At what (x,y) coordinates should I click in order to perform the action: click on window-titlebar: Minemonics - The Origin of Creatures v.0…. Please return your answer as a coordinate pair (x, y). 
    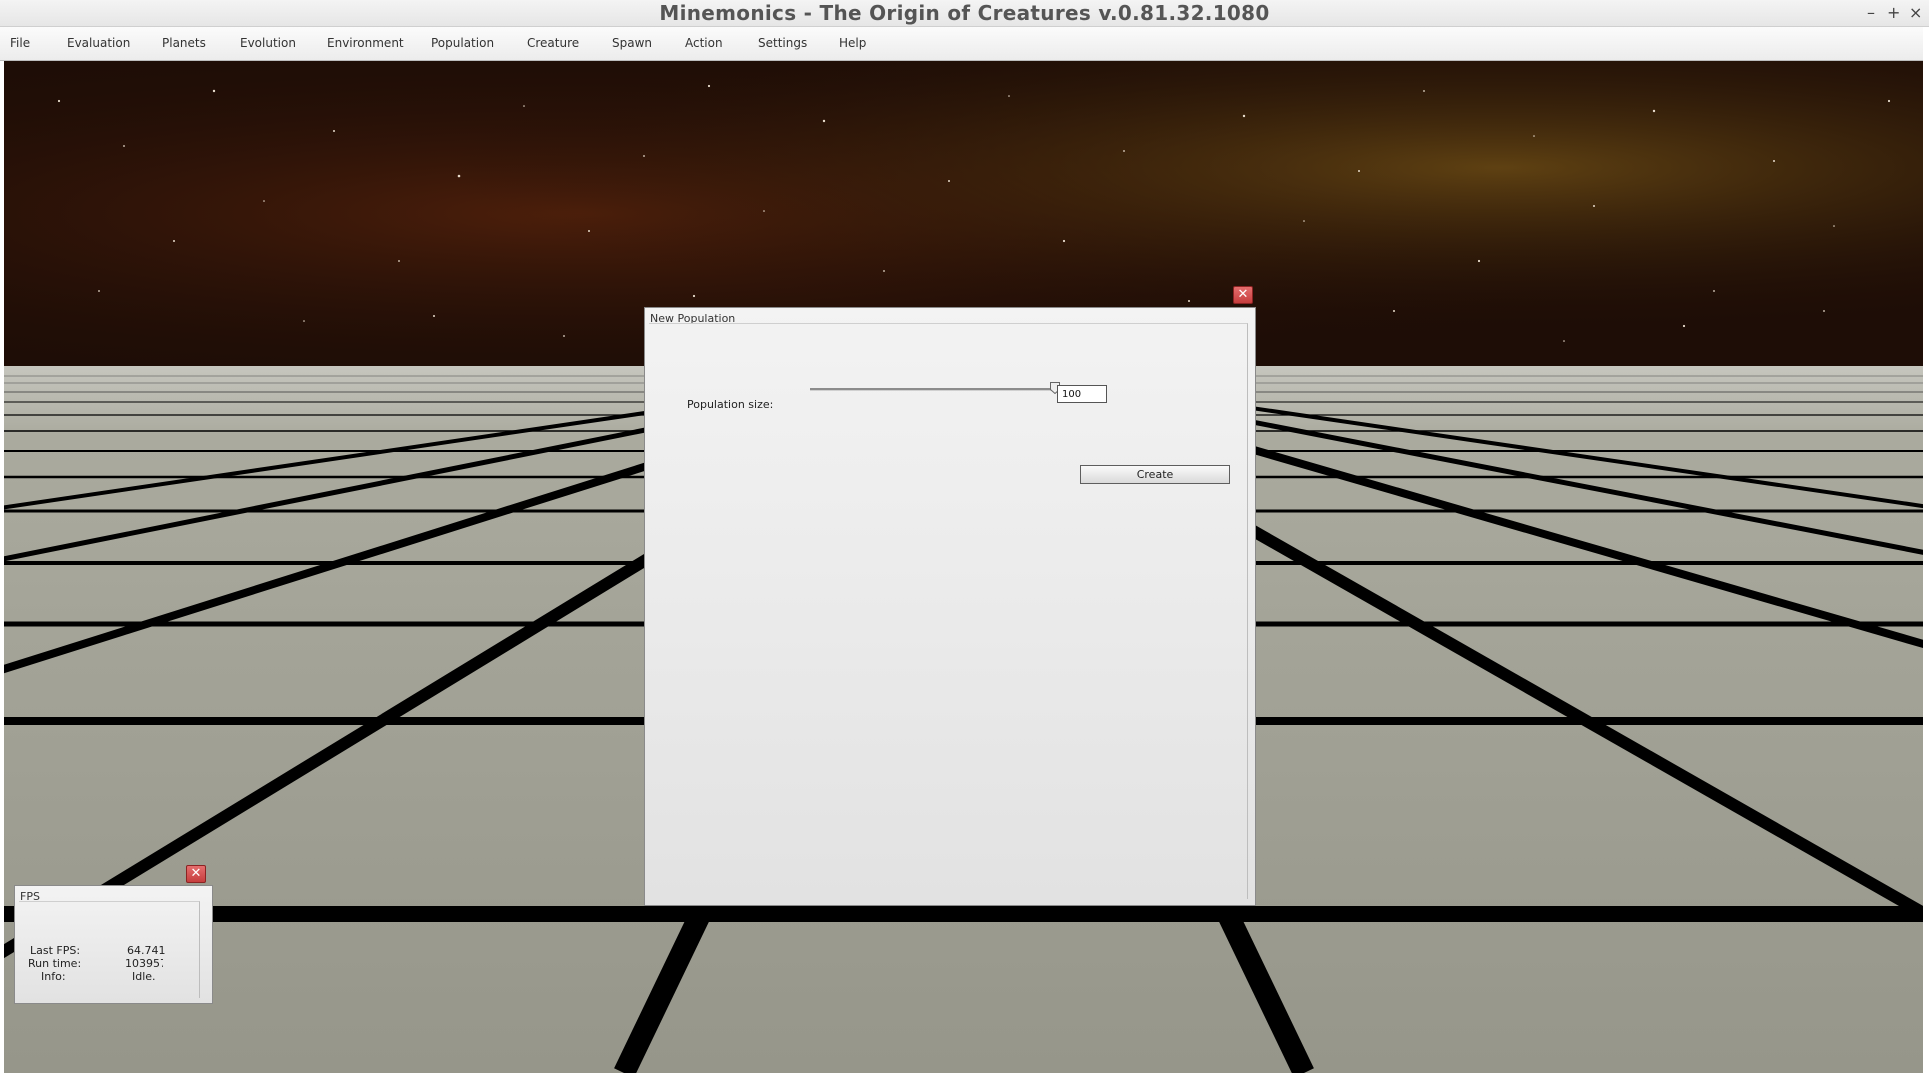
    Looking at the image, I should click on (964, 13).